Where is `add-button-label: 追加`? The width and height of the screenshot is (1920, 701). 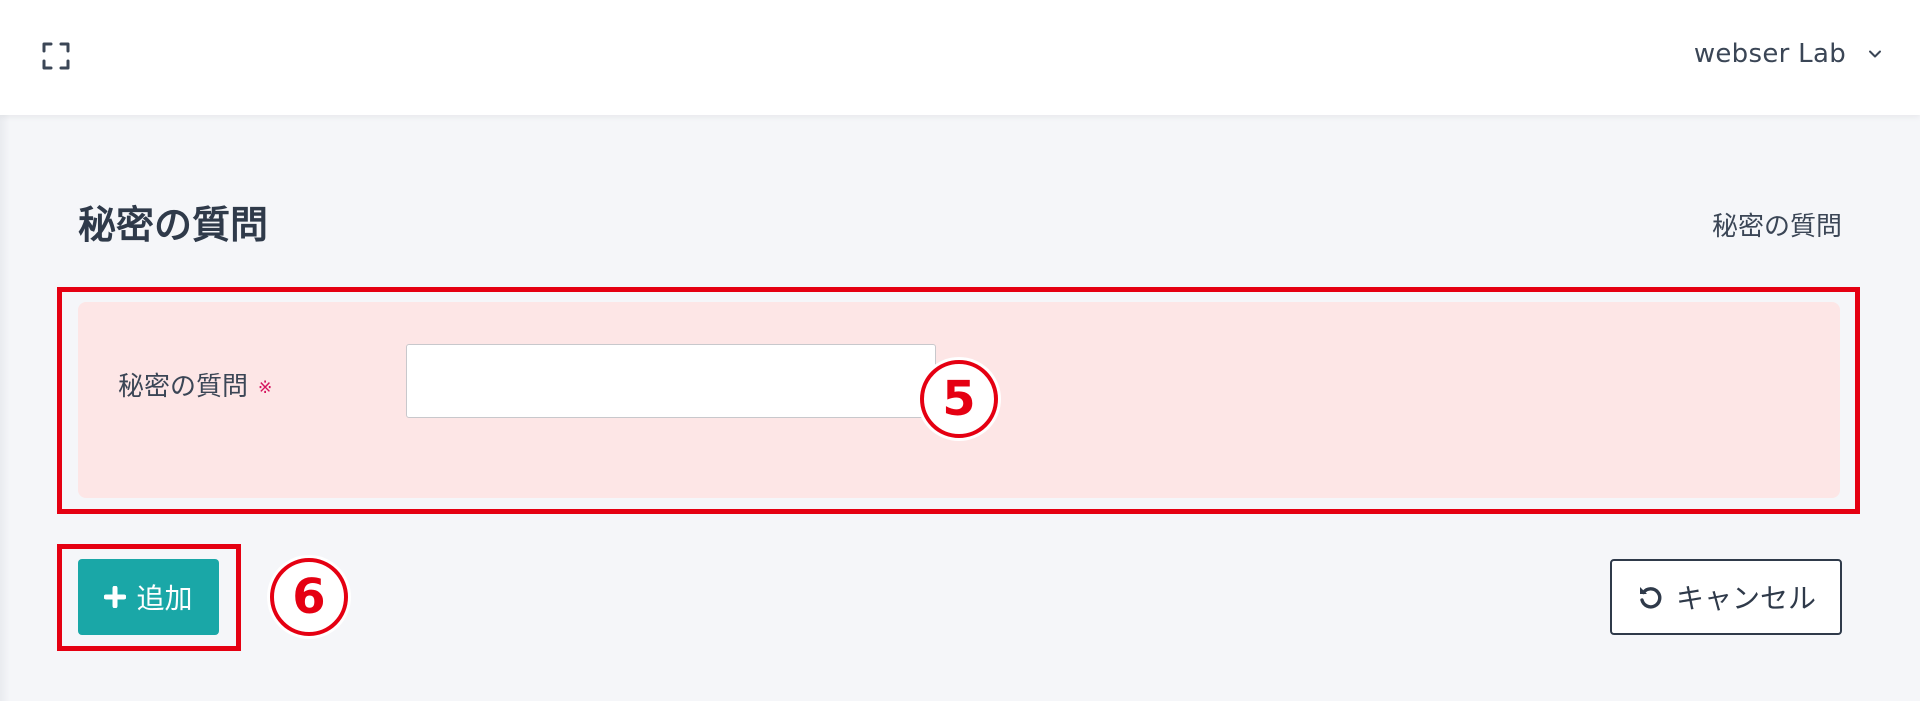
add-button-label: 追加 is located at coordinates (164, 598).